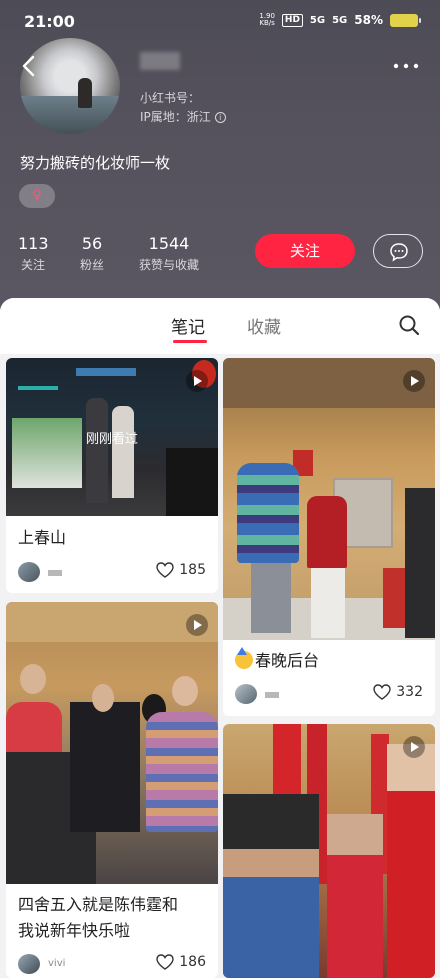  What do you see at coordinates (292, 20) in the screenshot?
I see `hd-icon: HD` at bounding box center [292, 20].